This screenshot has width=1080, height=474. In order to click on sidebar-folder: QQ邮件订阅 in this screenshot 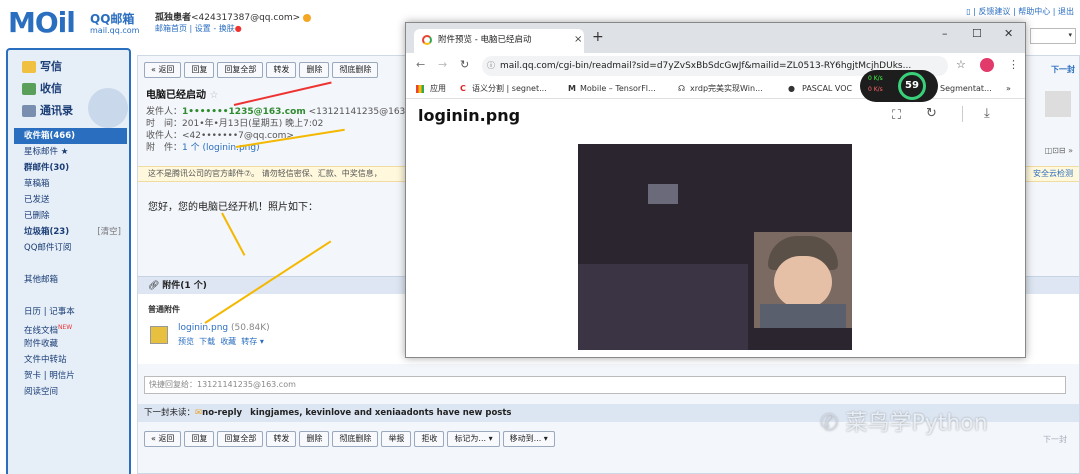, I will do `click(70, 248)`.